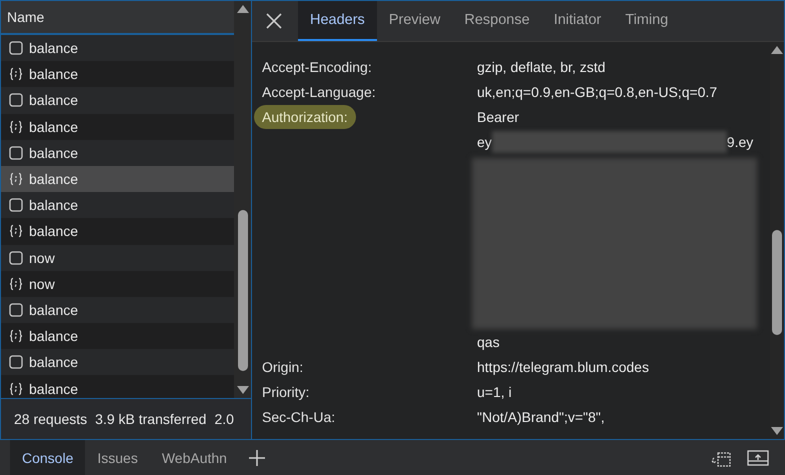 Image resolution: width=785 pixels, height=475 pixels. What do you see at coordinates (256, 458) in the screenshot?
I see `plus-icon` at bounding box center [256, 458].